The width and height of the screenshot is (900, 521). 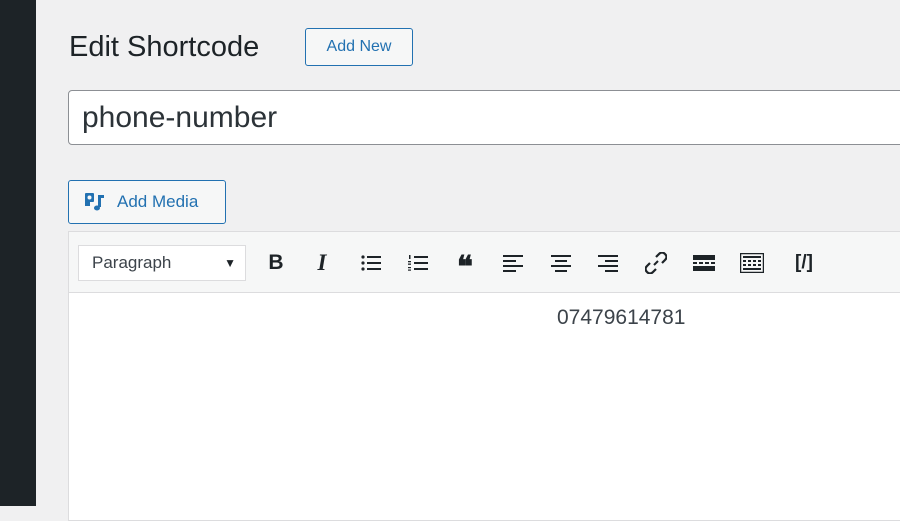 I want to click on blockquote-icon: ❝, so click(x=465, y=267).